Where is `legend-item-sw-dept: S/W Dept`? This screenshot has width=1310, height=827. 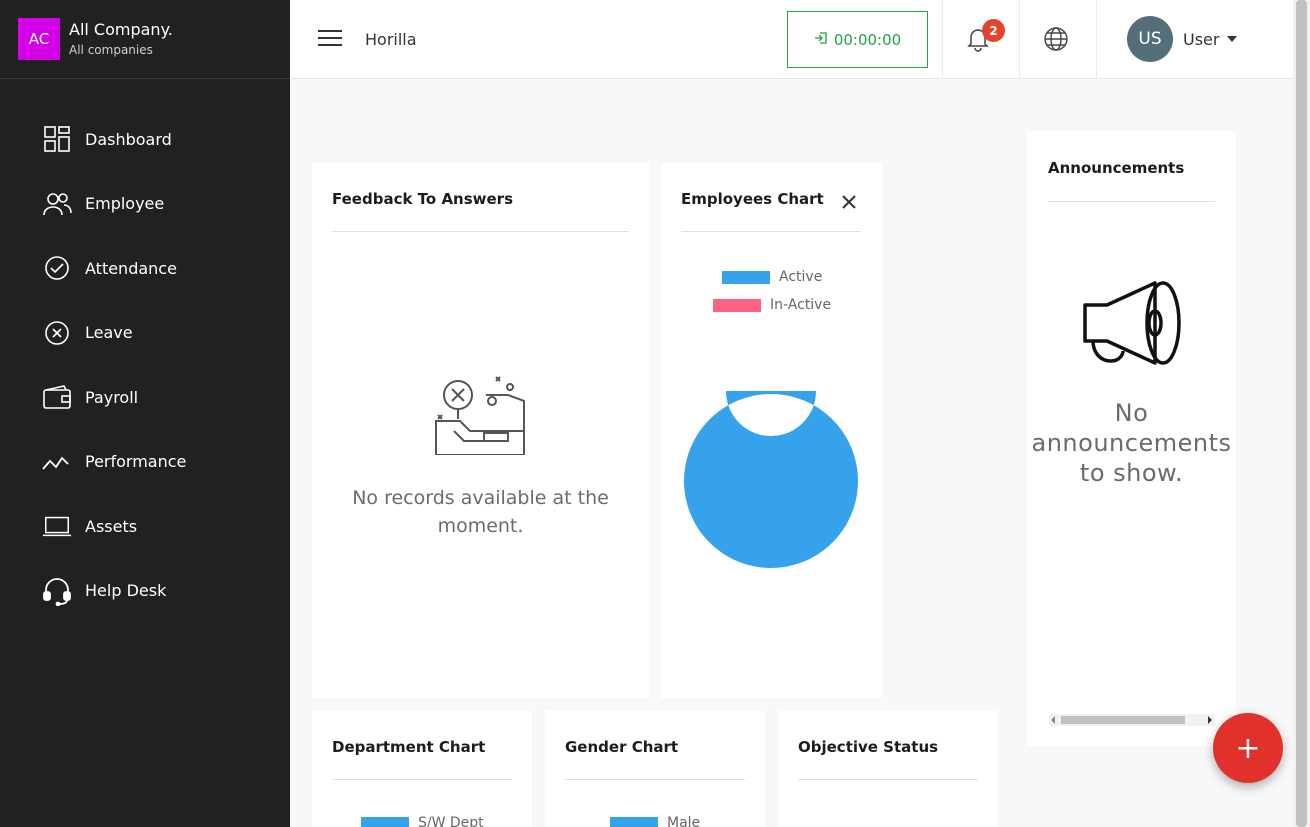
legend-item-sw-dept: S/W Dept is located at coordinates (422, 821).